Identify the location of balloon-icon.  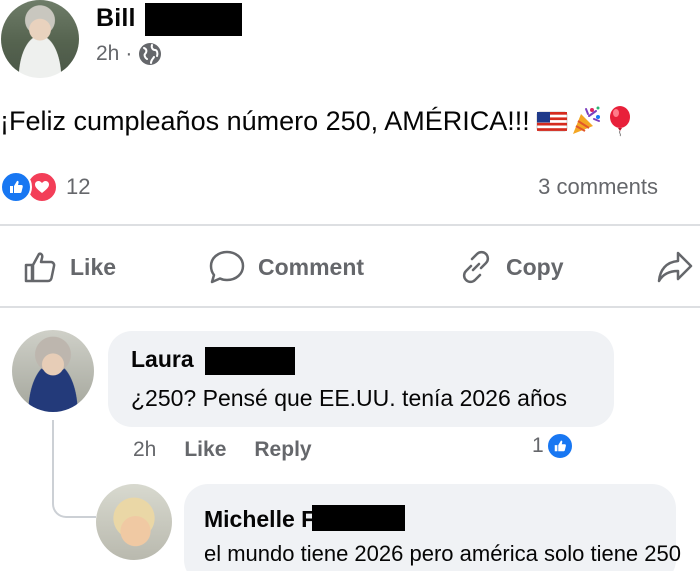
(620, 121).